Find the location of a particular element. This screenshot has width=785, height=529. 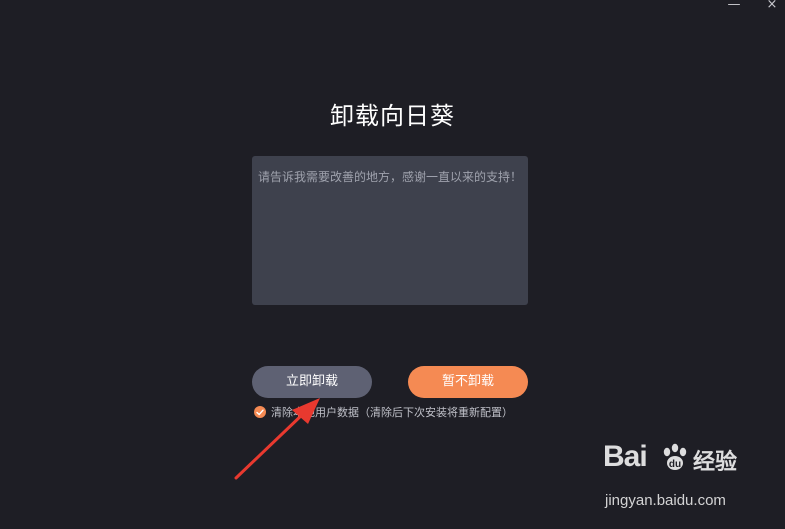

watermark-url: jingyan.baidu.com is located at coordinates (665, 500).